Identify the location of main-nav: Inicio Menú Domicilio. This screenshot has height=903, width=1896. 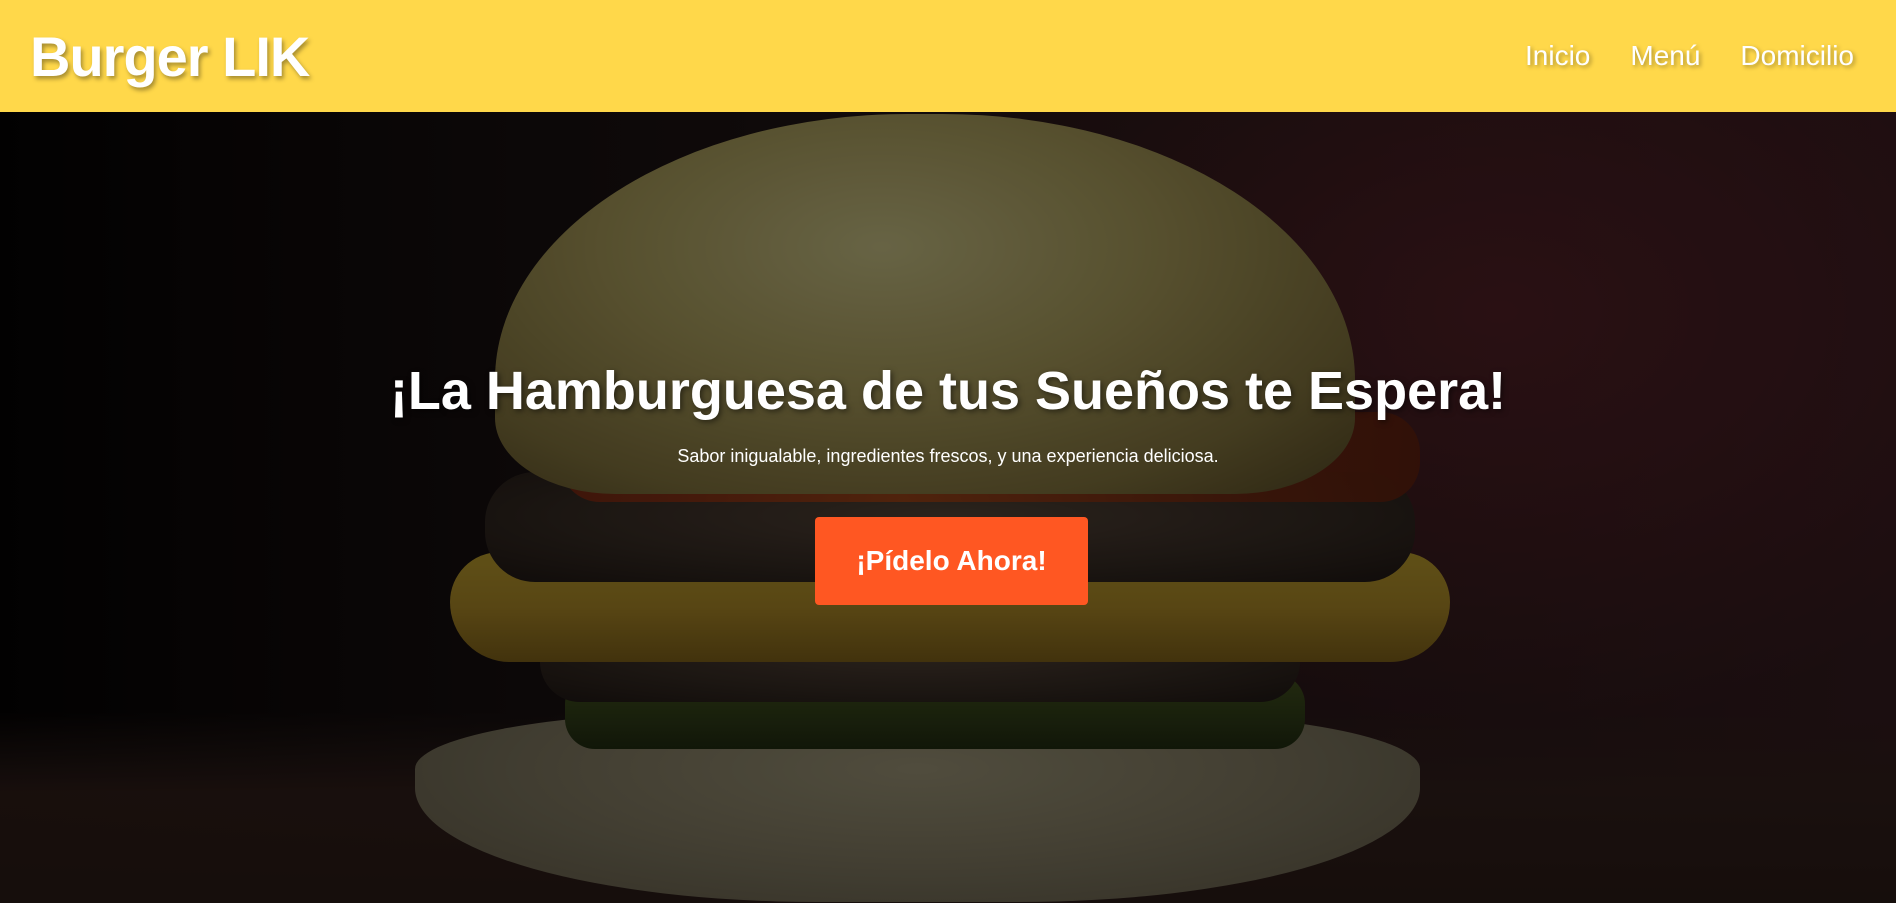
(1689, 56).